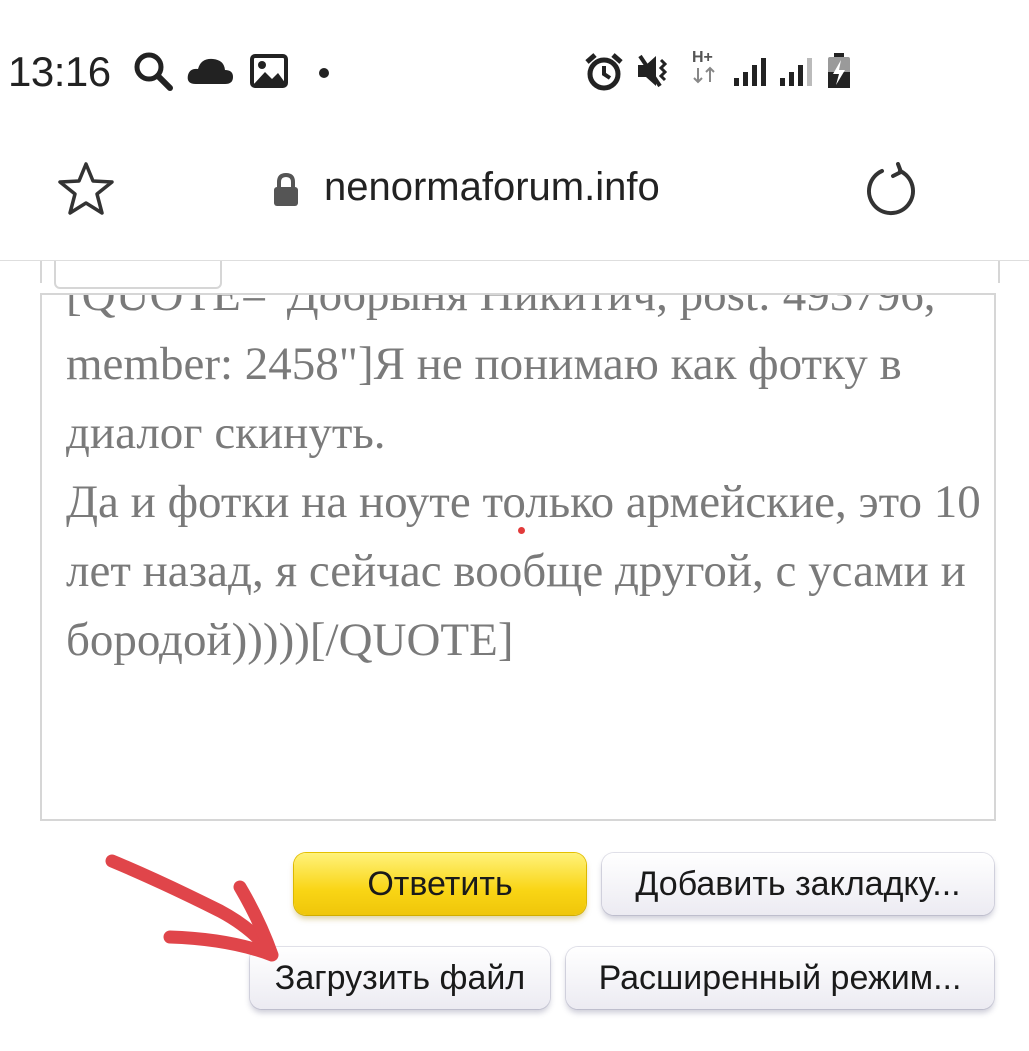 This screenshot has width=1029, height=1051. Describe the element at coordinates (400, 978) in the screenshot. I see `upload-file-button: Загрузить файл` at that location.